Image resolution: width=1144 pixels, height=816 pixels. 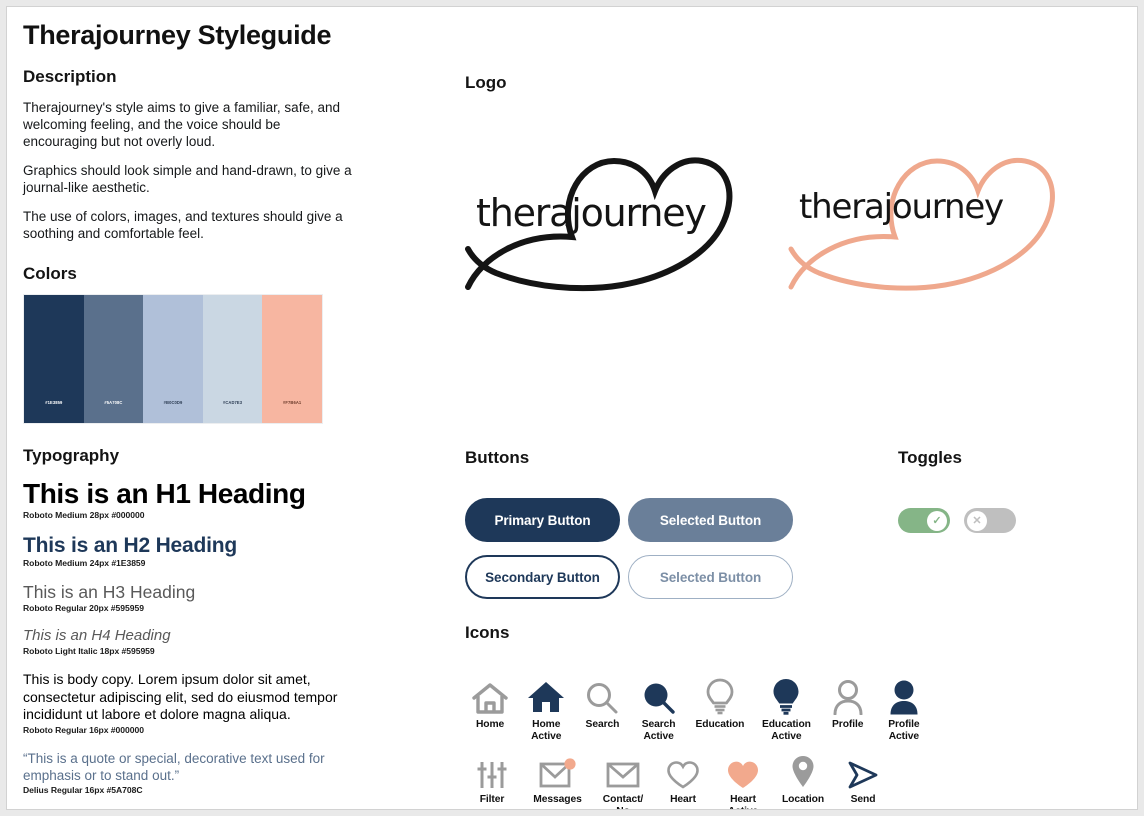 What do you see at coordinates (233, 402) in the screenshot?
I see `color-swatch-hex-label: #CAD7E3` at bounding box center [233, 402].